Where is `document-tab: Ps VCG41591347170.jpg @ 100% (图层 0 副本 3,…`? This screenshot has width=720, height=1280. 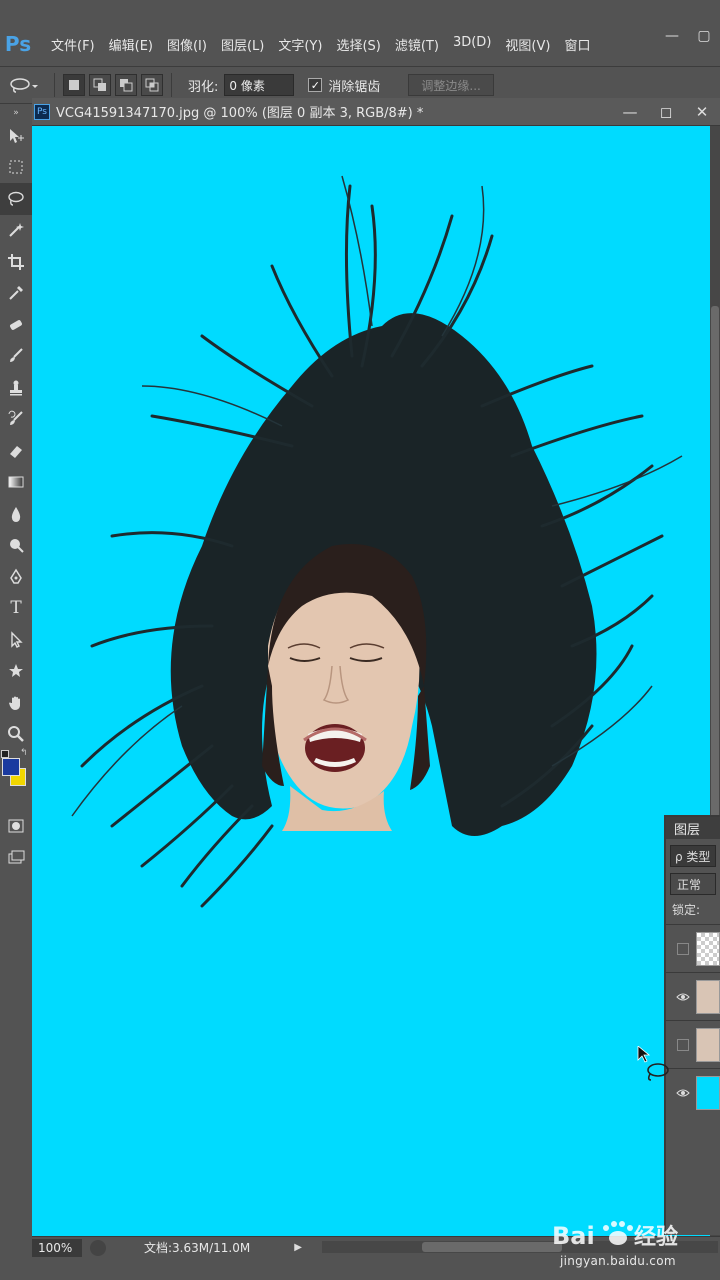
document-tab: Ps VCG41591347170.jpg @ 100% (图层 0 副本 3,… is located at coordinates (376, 112).